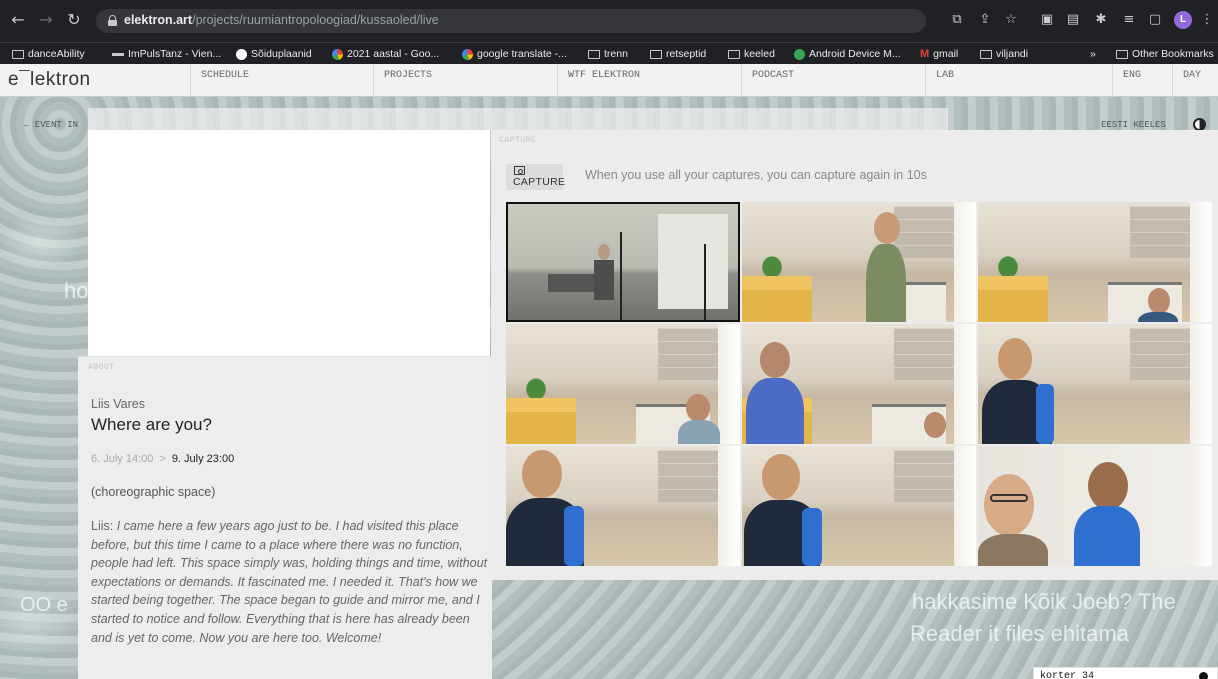 The width and height of the screenshot is (1218, 679). Describe the element at coordinates (289, 243) in the screenshot. I see `video-player-panel` at that location.